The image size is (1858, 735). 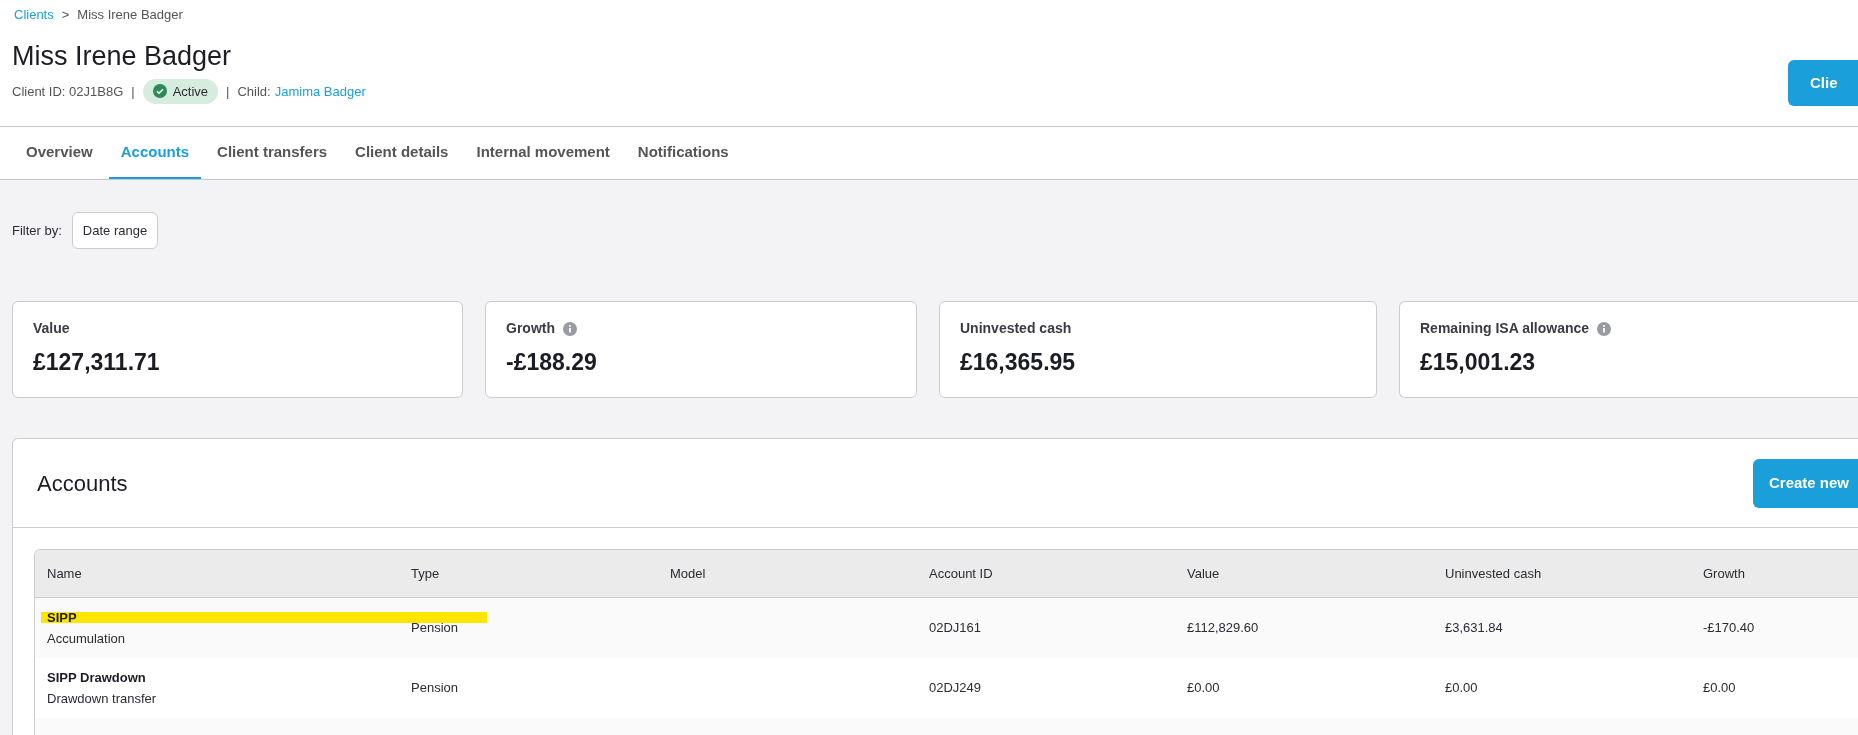 I want to click on card-label: Uninvested cash, so click(x=1016, y=328).